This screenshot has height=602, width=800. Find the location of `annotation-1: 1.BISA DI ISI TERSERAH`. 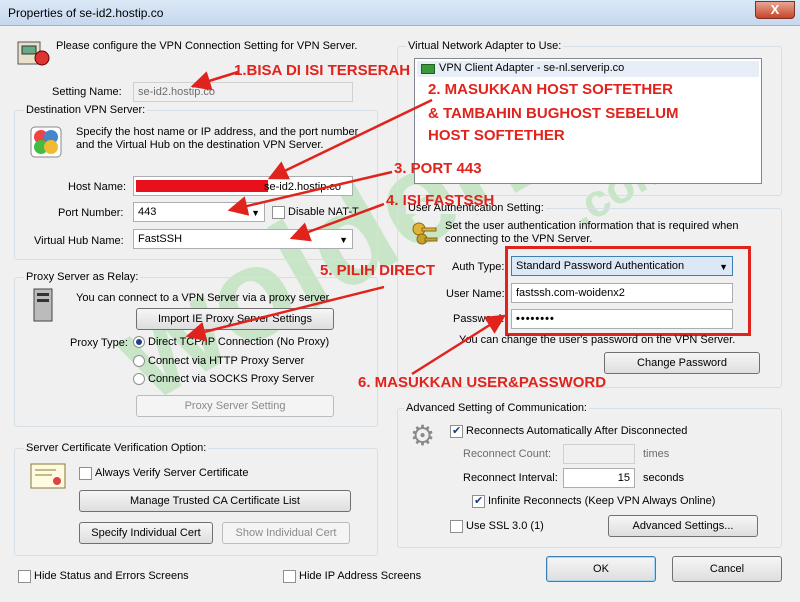

annotation-1: 1.BISA DI ISI TERSERAH is located at coordinates (322, 70).